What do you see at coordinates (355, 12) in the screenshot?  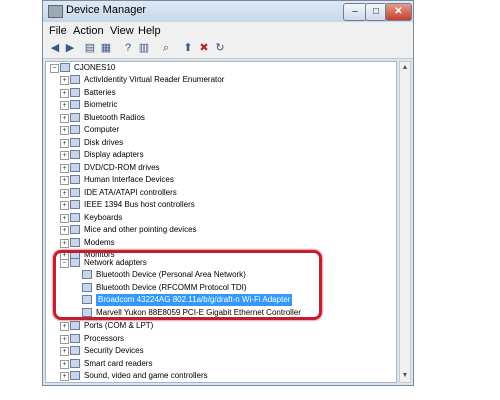 I see `minimize-button: –` at bounding box center [355, 12].